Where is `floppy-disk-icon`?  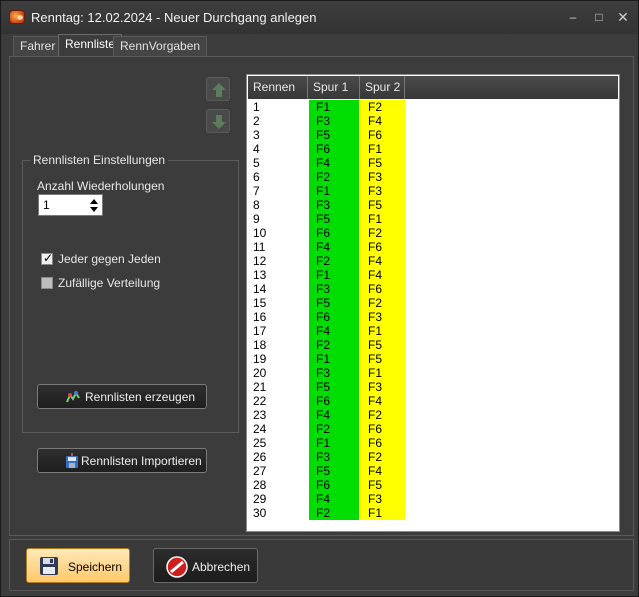
floppy-disk-icon is located at coordinates (49, 566).